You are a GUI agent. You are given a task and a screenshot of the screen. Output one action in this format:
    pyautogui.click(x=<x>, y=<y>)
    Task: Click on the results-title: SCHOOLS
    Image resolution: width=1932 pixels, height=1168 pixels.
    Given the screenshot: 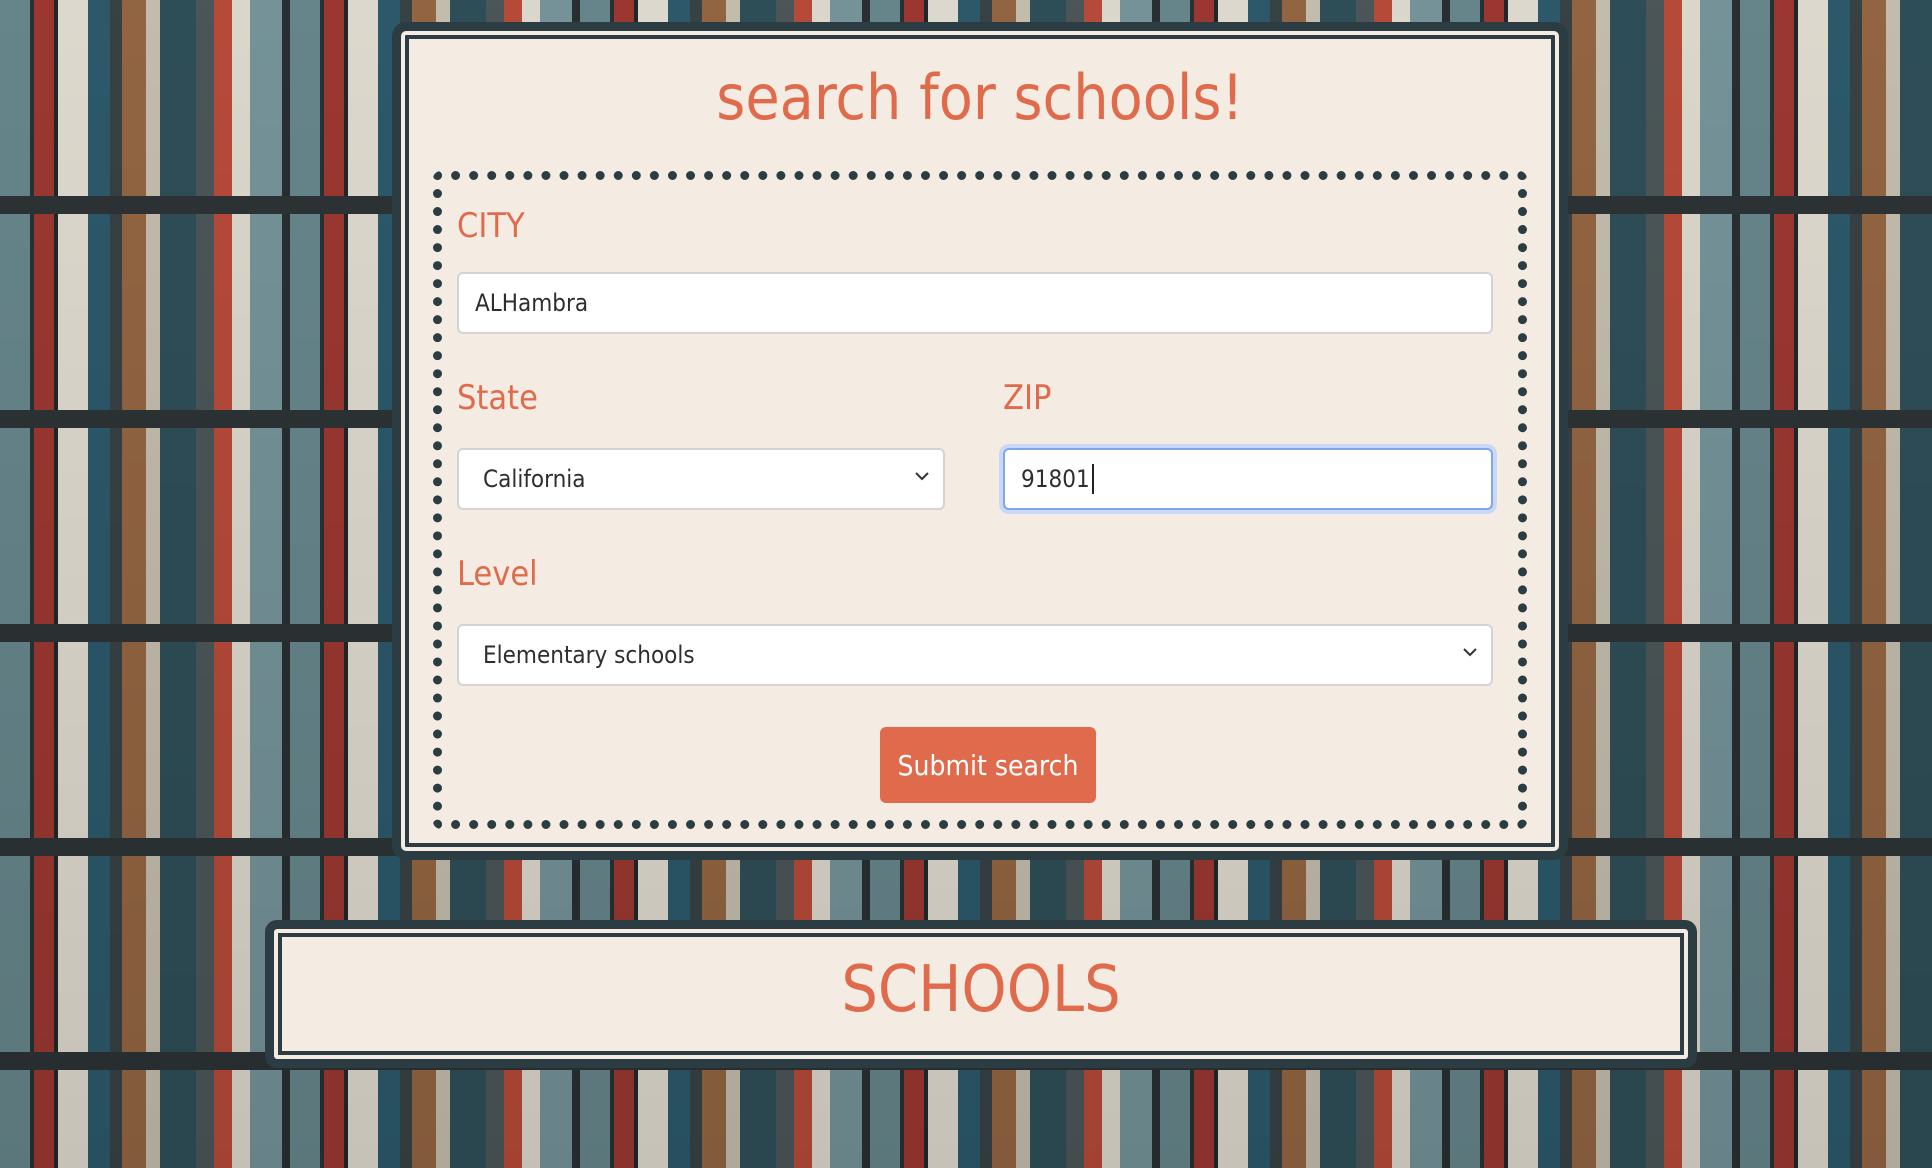 What is the action you would take?
    pyautogui.click(x=981, y=990)
    